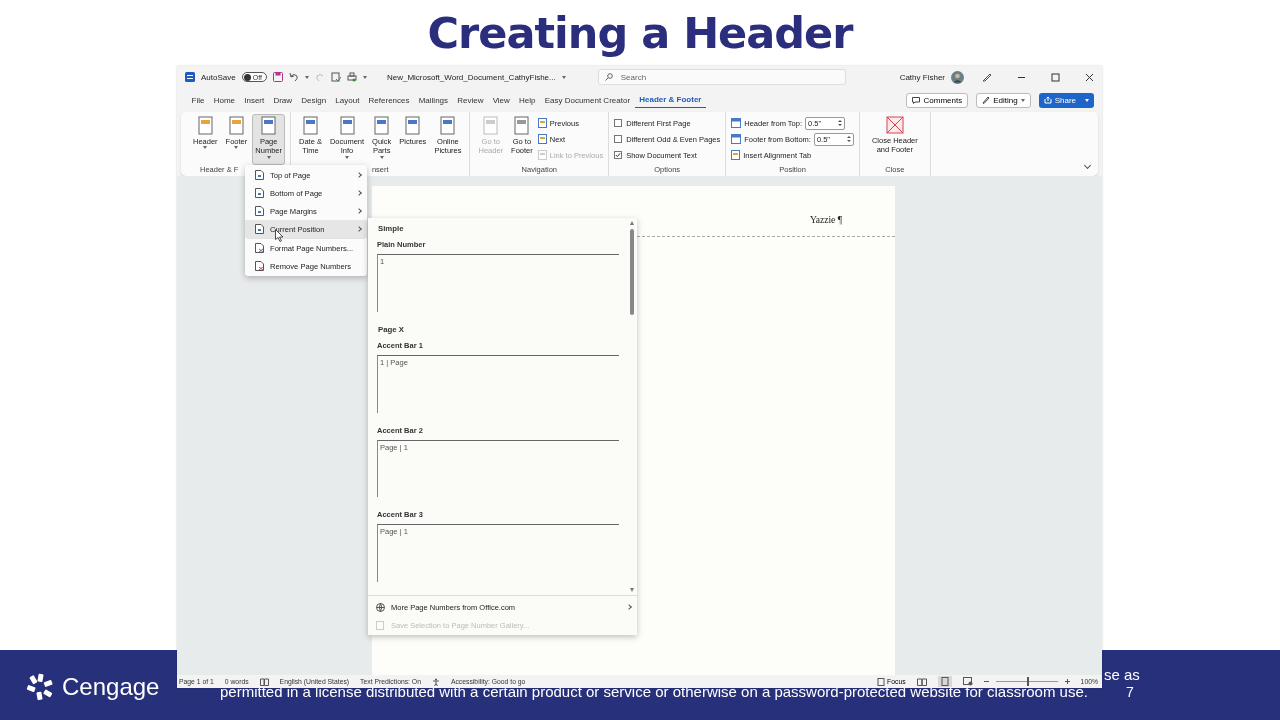  What do you see at coordinates (894, 125) in the screenshot?
I see `close-box-icon` at bounding box center [894, 125].